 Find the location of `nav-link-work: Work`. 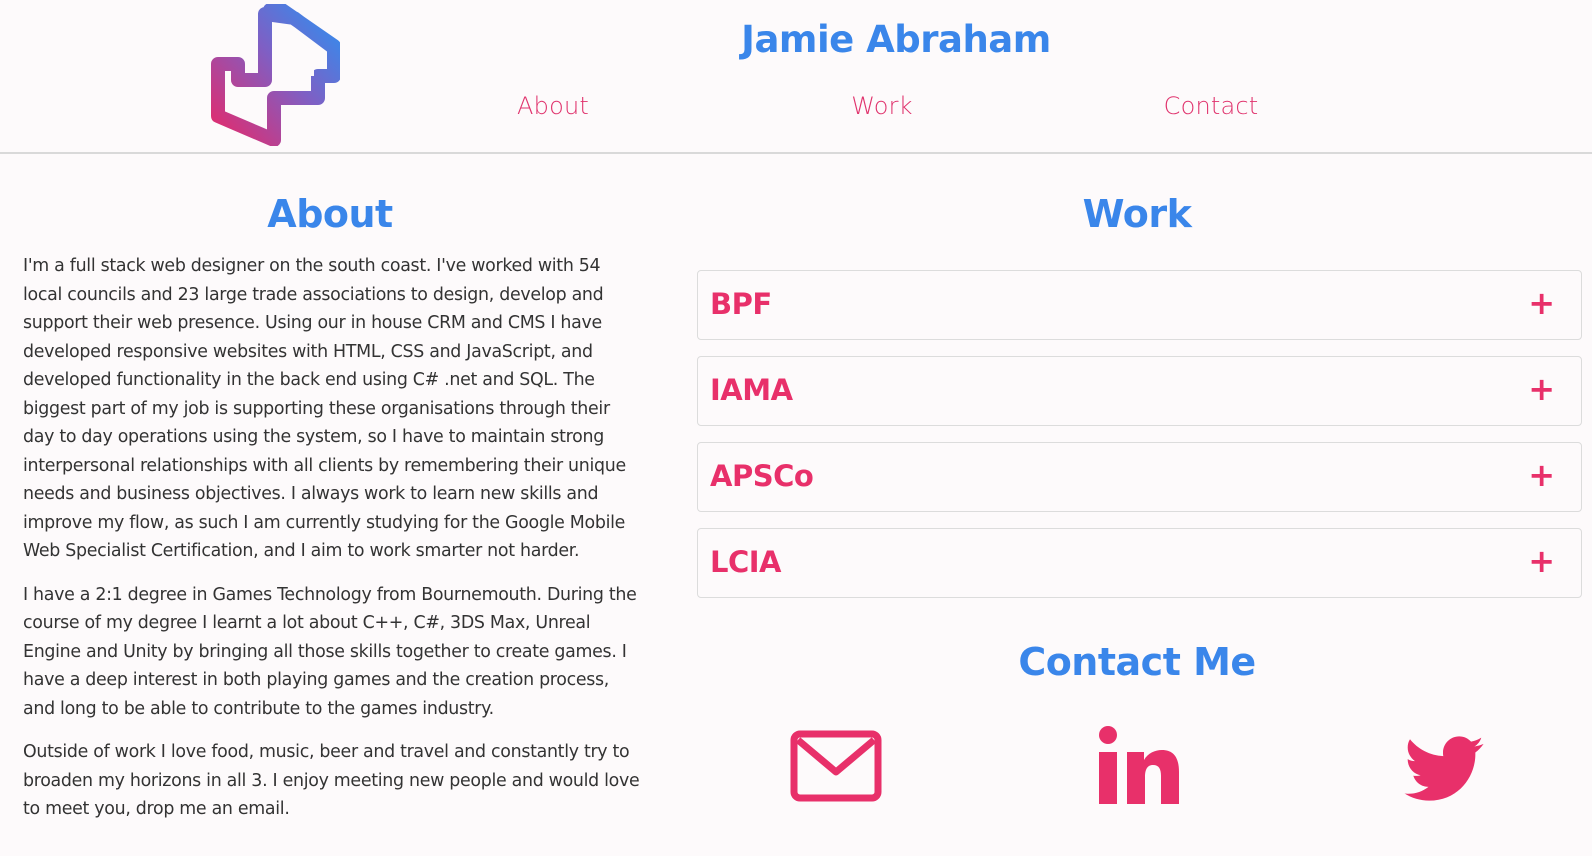

nav-link-work: Work is located at coordinates (882, 106).